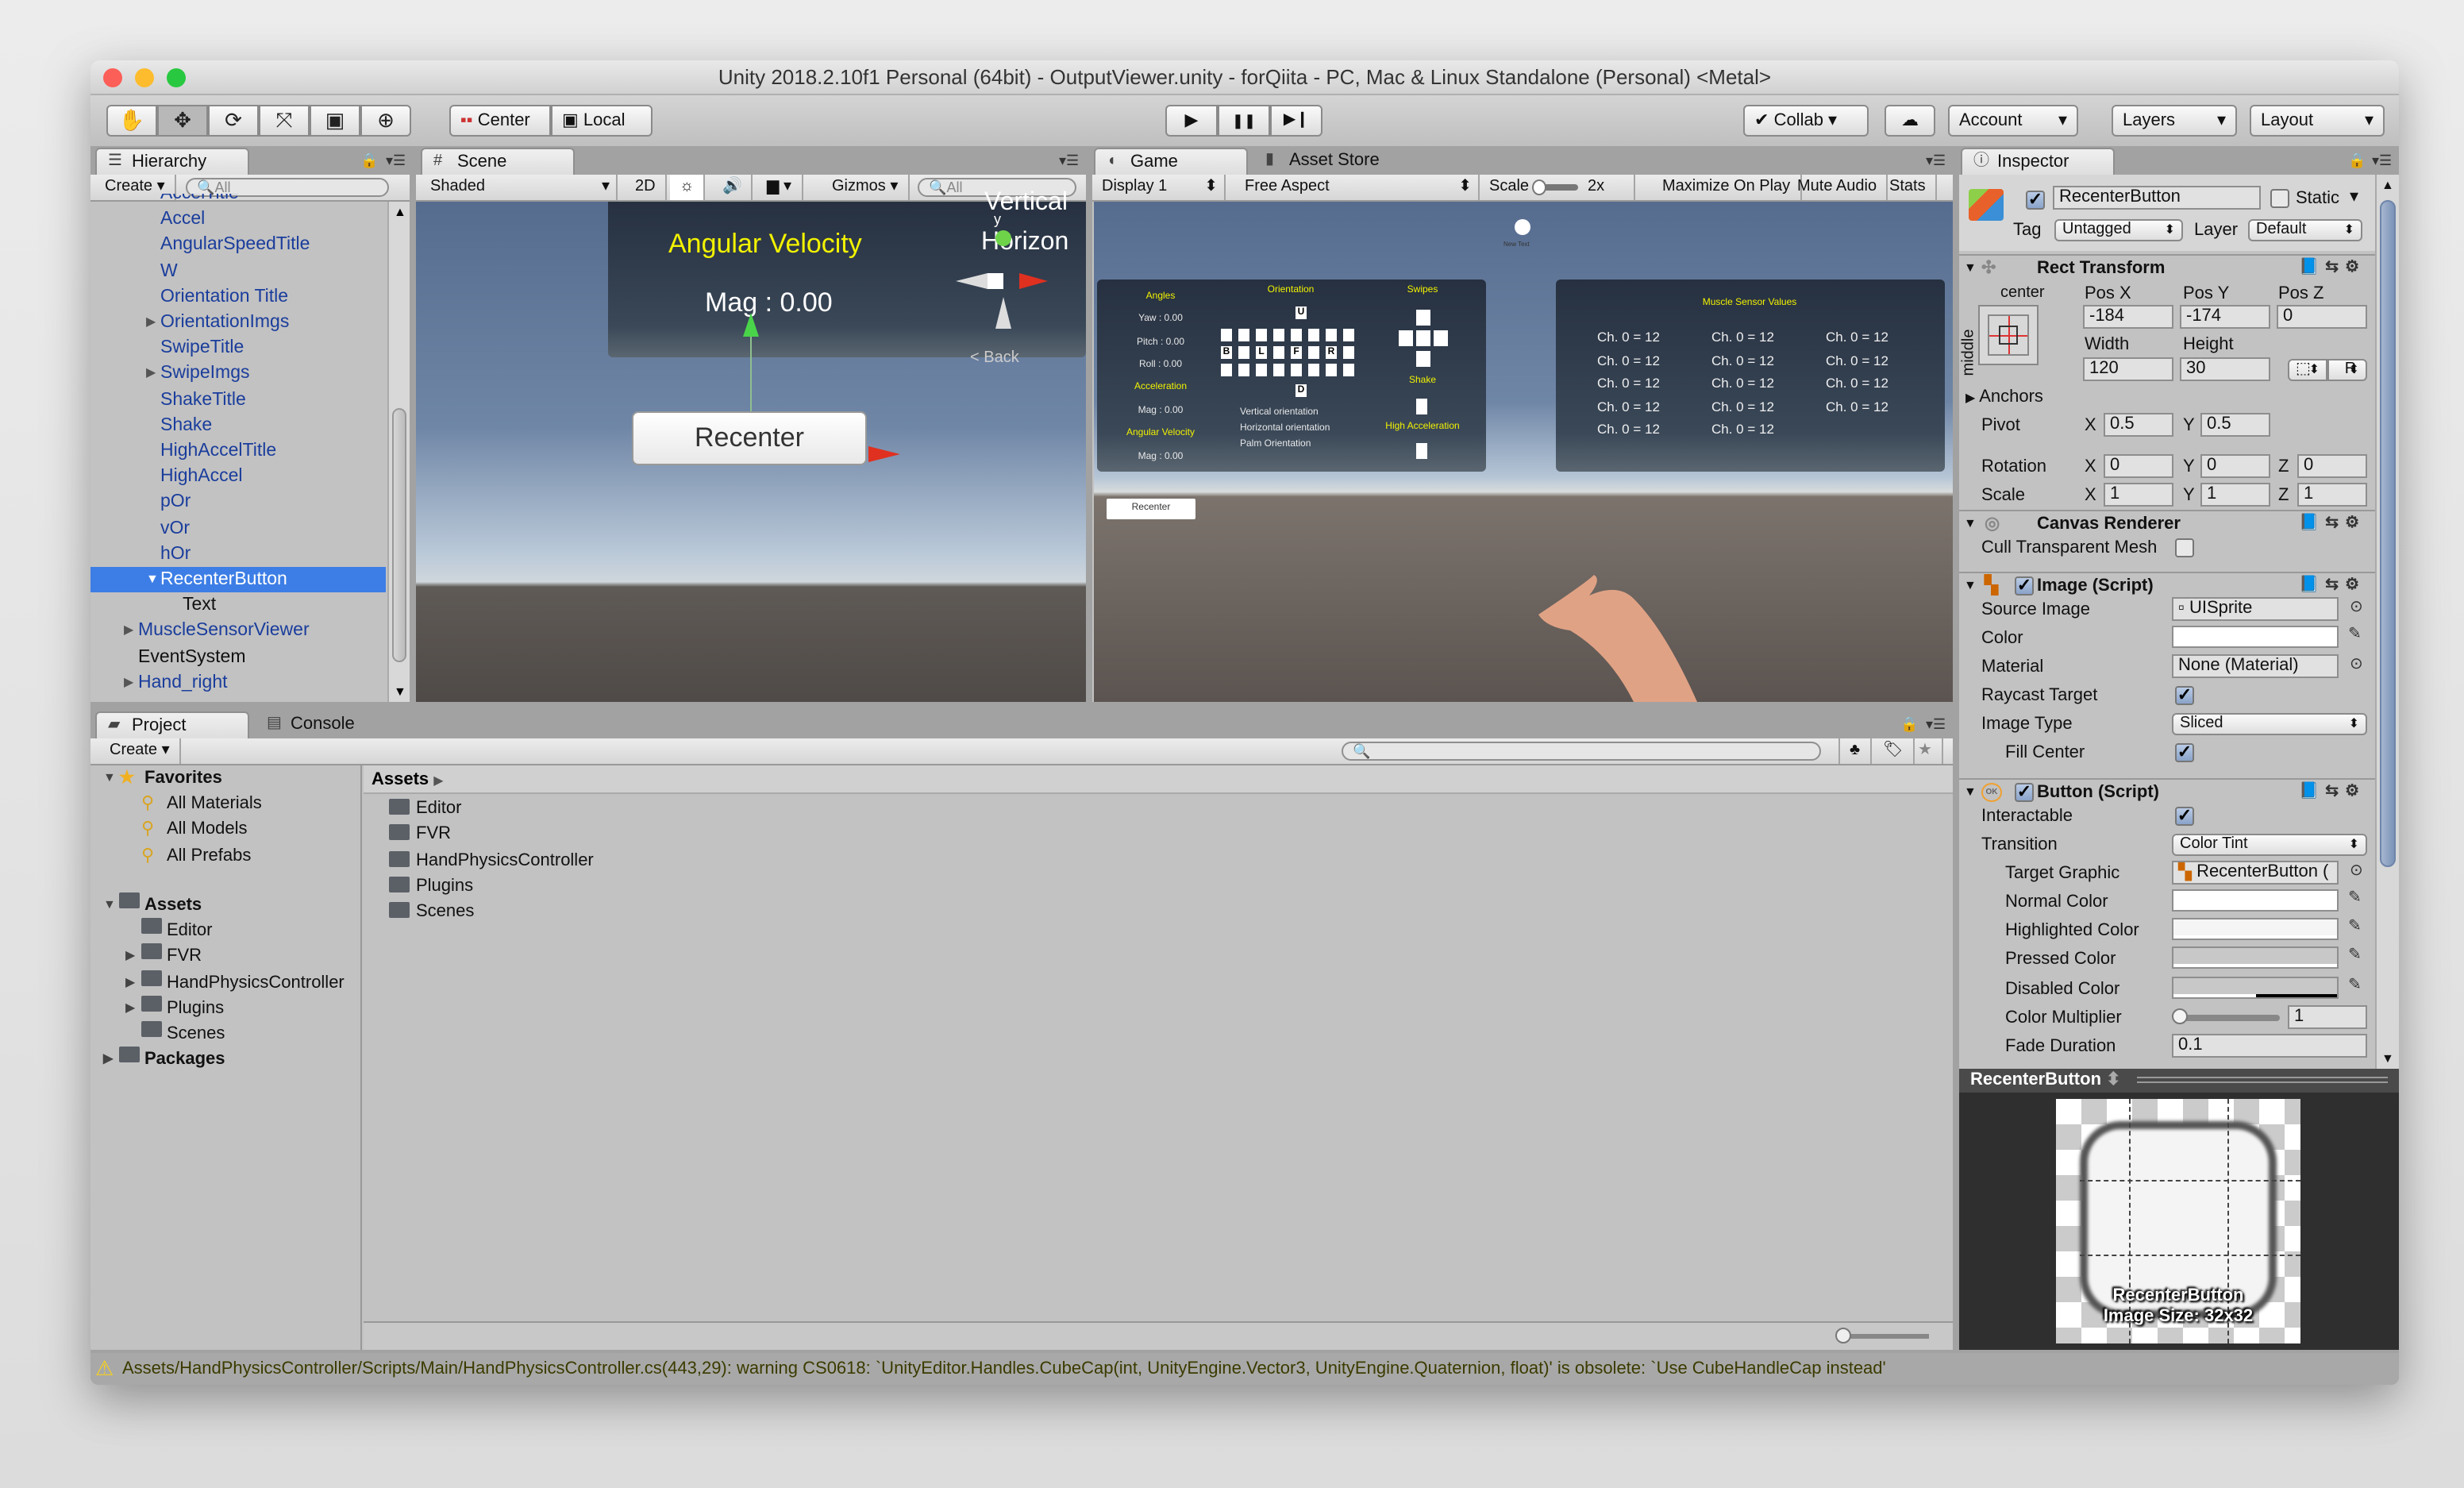  Describe the element at coordinates (238, 322) in the screenshot. I see `hierarchy-item: ▶ OrientationImgs` at that location.